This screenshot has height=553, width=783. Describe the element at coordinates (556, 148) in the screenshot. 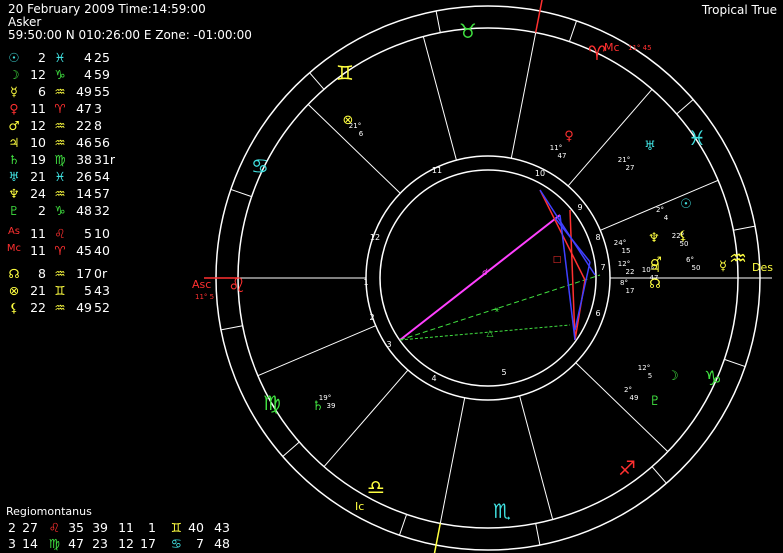

I see `wheel-degree-label: 11°` at that location.